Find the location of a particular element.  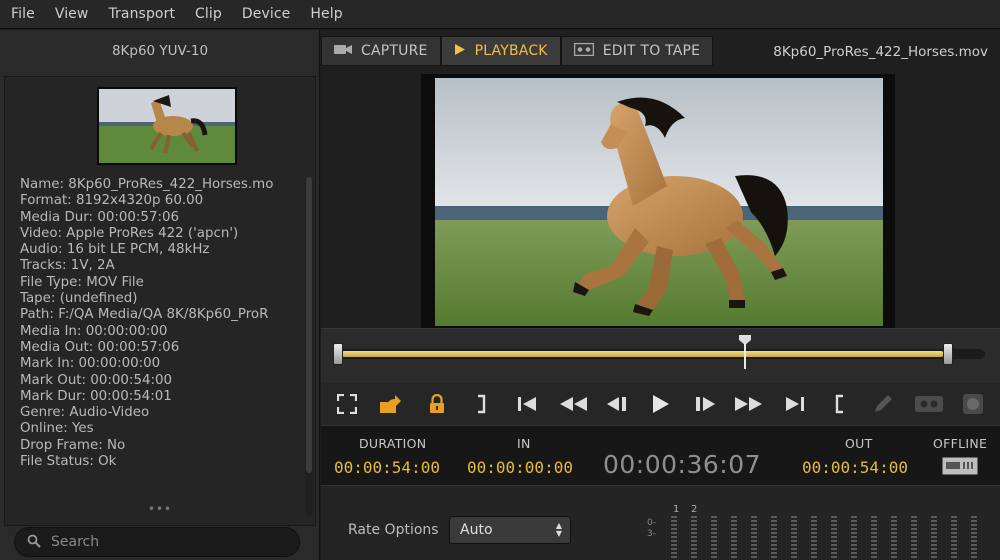

export-button is located at coordinates (390, 404).